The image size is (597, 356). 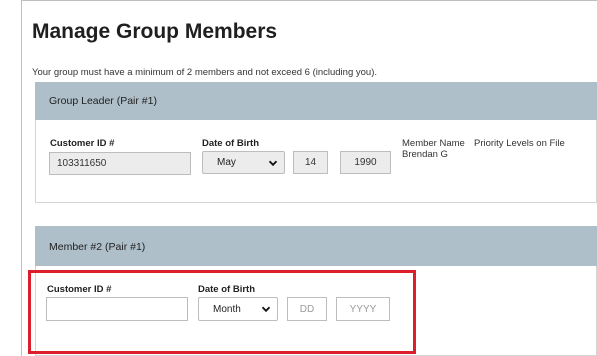 What do you see at coordinates (79, 289) in the screenshot?
I see `member-2-customer-id-label: Customer ID #` at bounding box center [79, 289].